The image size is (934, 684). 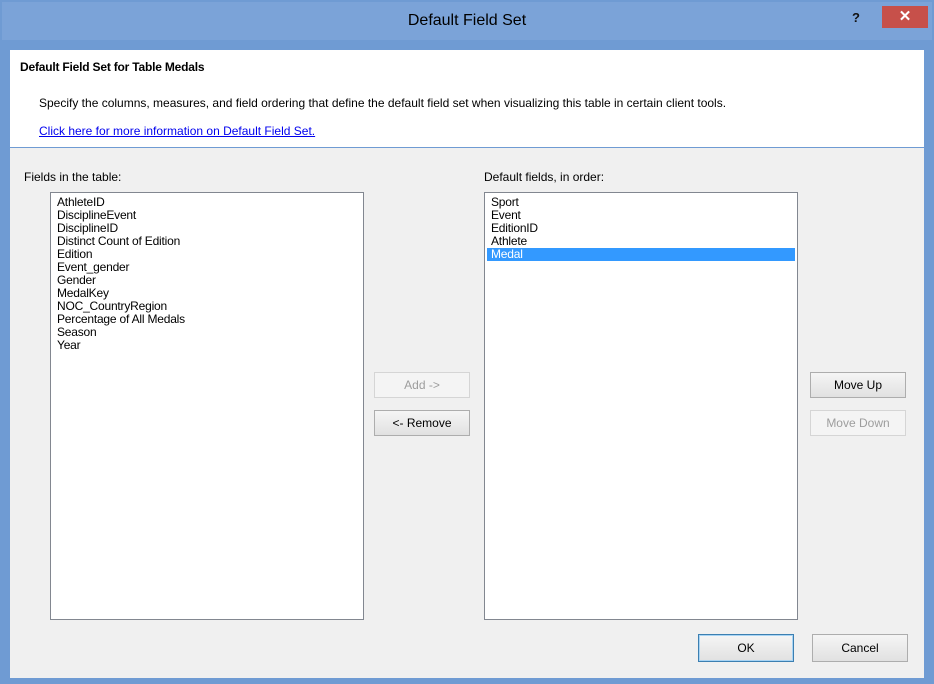 What do you see at coordinates (207, 319) in the screenshot?
I see `list-item: Percentage of All Medals` at bounding box center [207, 319].